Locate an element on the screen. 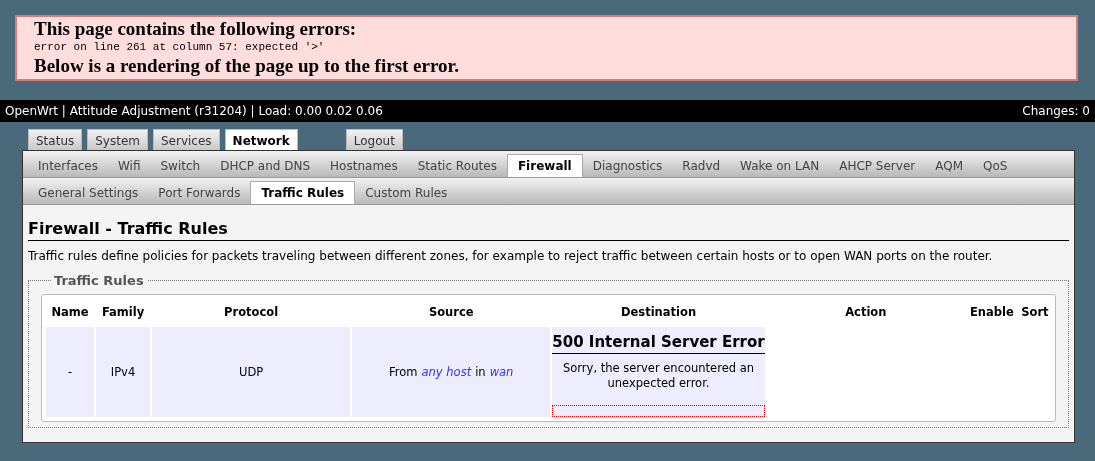  main-tab: Logout is located at coordinates (374, 139).